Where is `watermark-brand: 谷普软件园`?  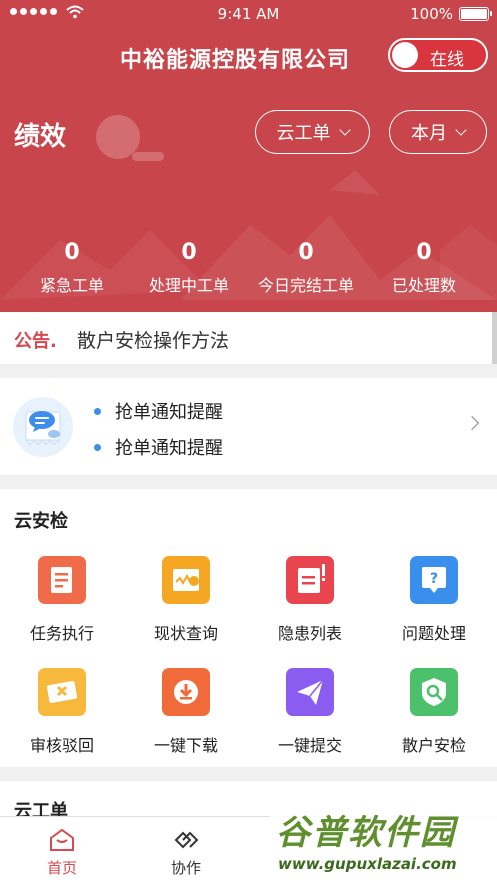 watermark-brand: 谷普软件园 is located at coordinates (366, 833).